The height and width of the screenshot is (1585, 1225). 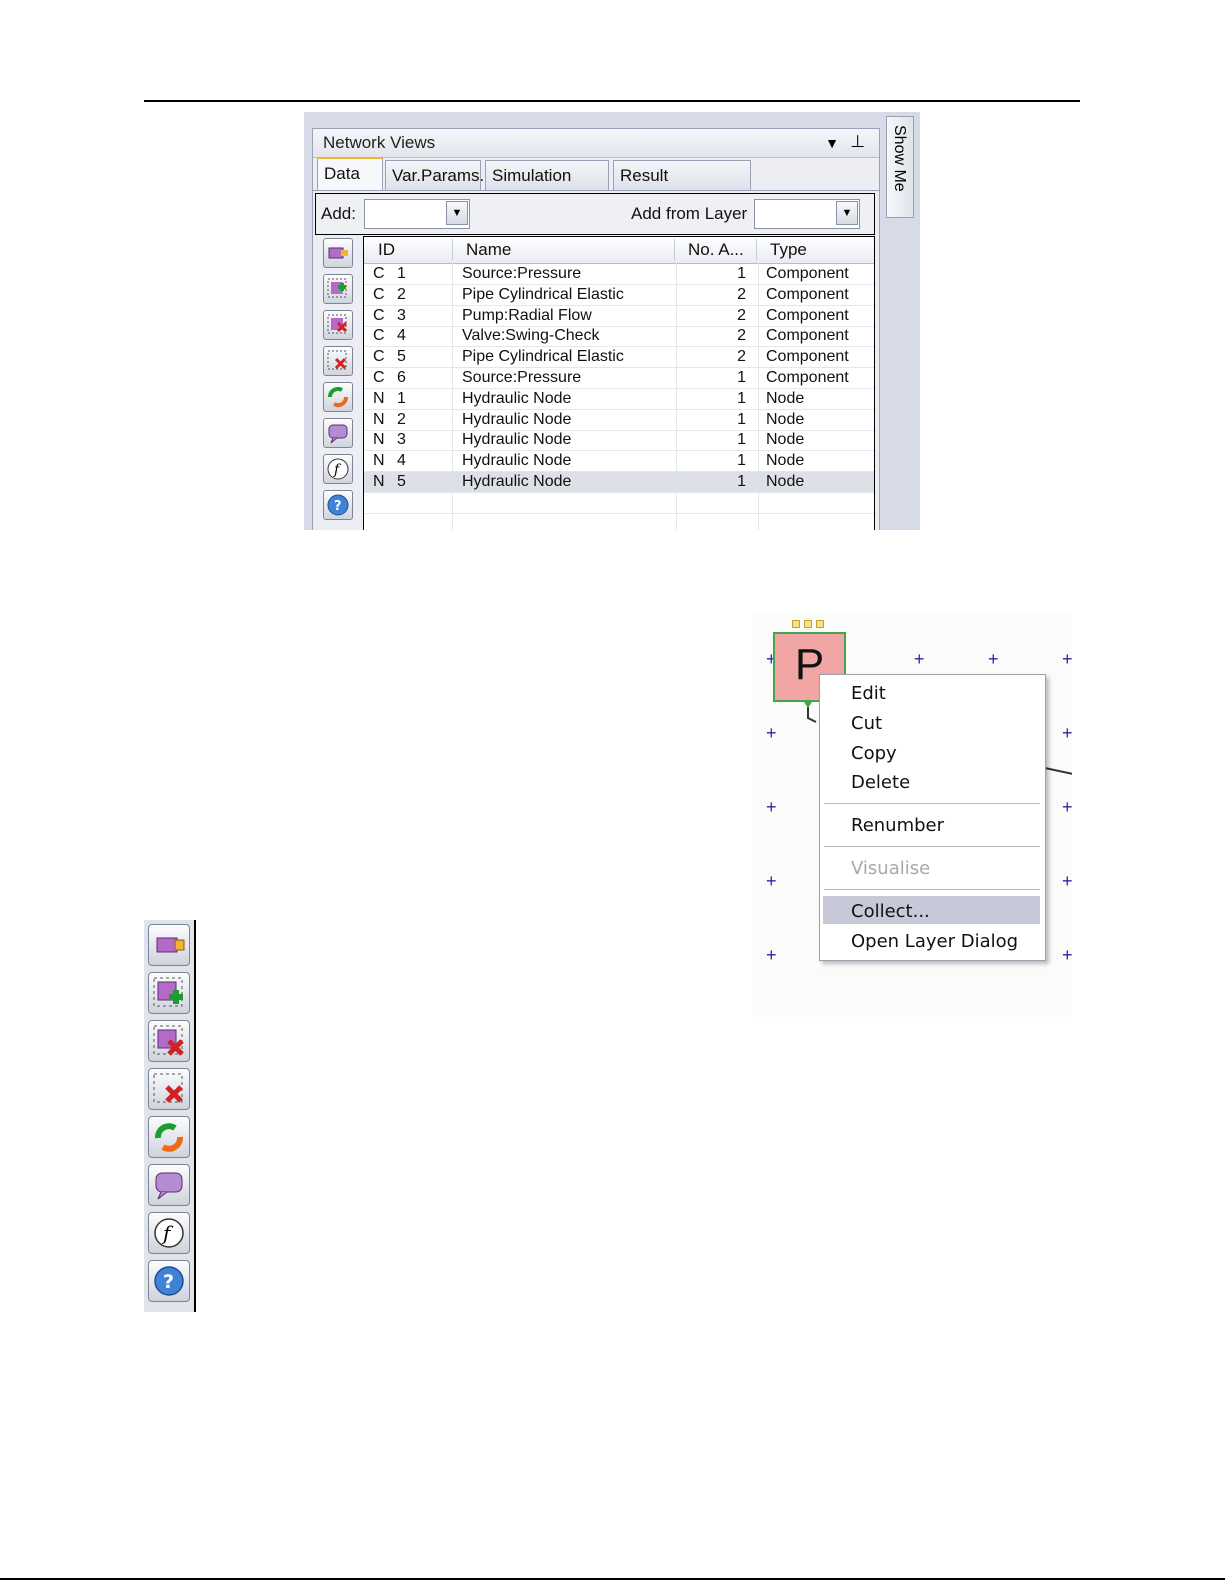 I want to click on table-row: N 1 Hydraulic Node 1 Node, so click(x=619, y=399).